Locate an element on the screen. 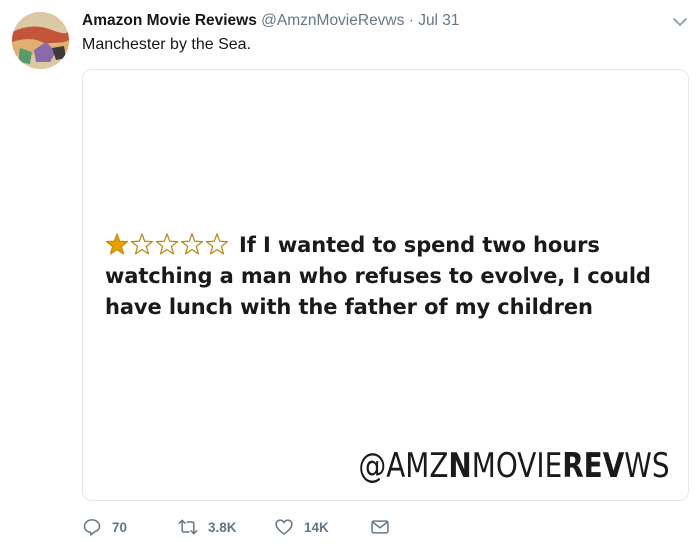  like-icon is located at coordinates (284, 527).